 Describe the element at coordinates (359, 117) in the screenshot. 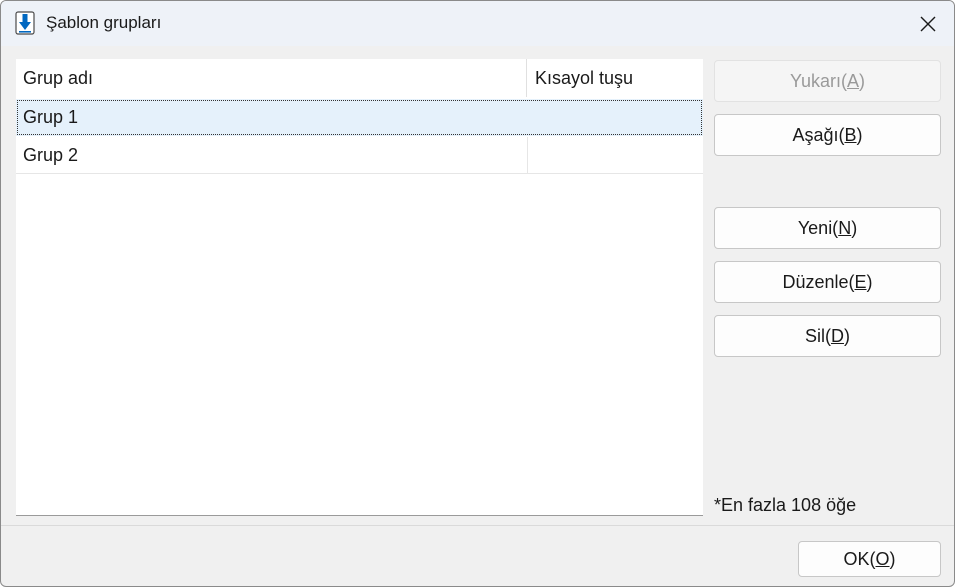

I see `list-row: Grup 1` at that location.